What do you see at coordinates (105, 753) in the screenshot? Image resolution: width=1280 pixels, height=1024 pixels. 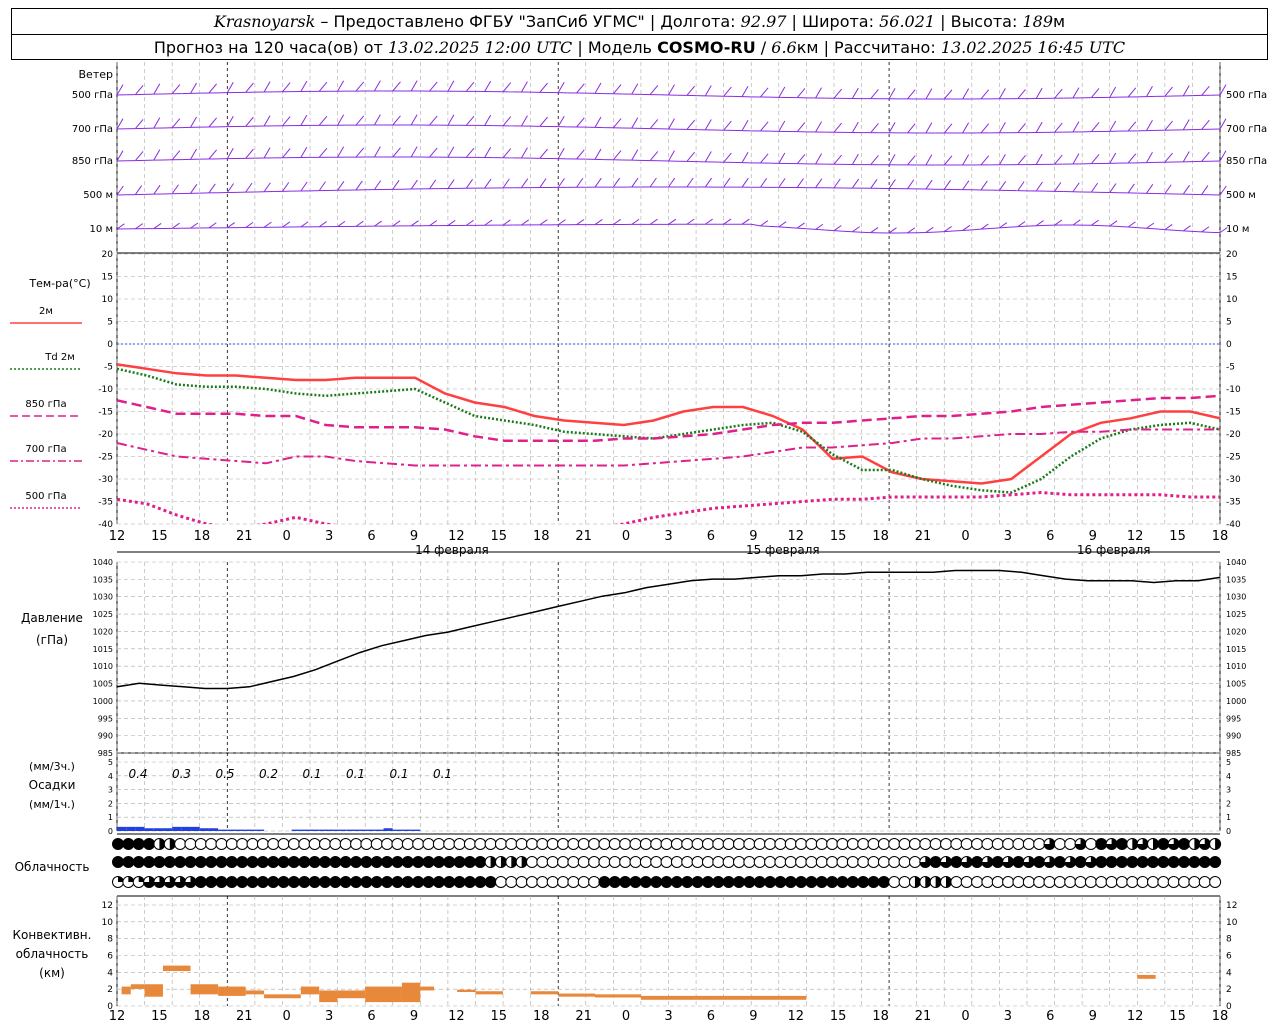 I see `pressure-ytick-left: 985` at bounding box center [105, 753].